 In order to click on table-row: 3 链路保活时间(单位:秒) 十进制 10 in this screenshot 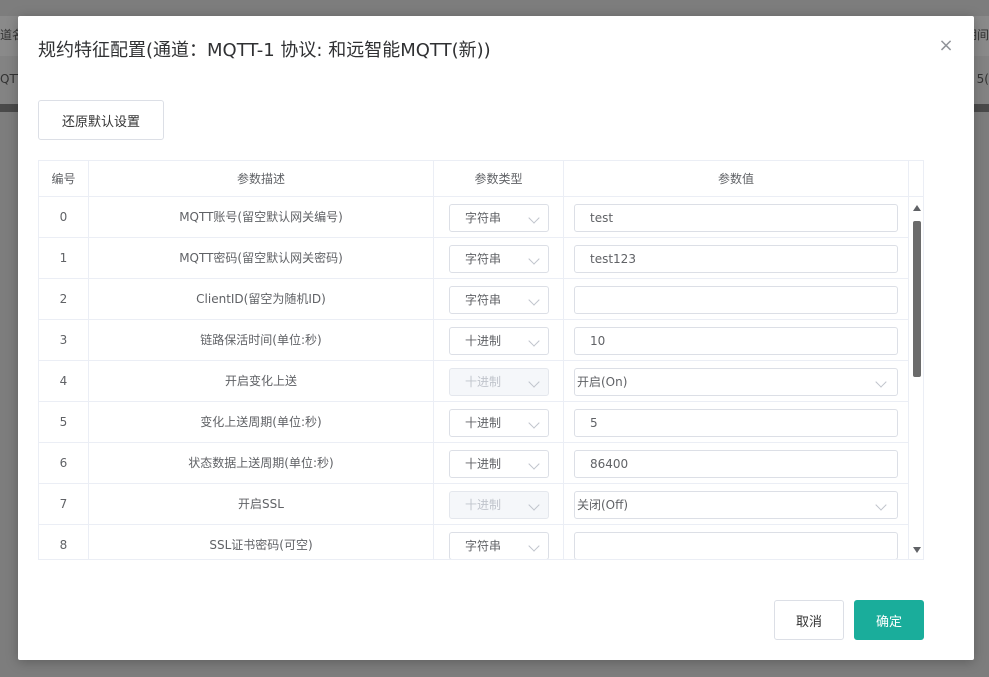, I will do `click(474, 340)`.